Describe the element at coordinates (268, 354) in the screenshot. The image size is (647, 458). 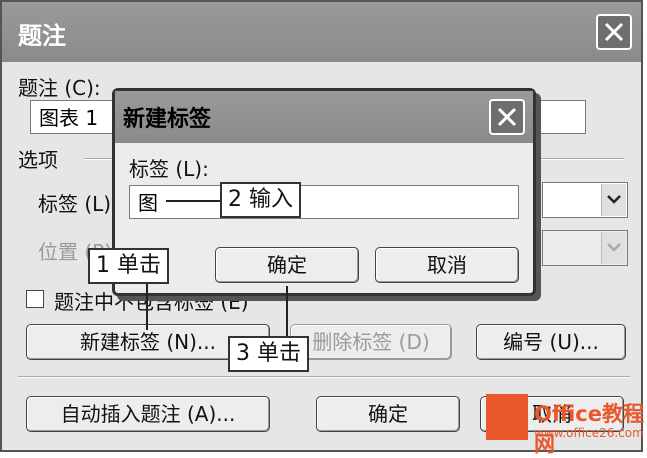
I see `callout-step-3: 3 单击` at that location.